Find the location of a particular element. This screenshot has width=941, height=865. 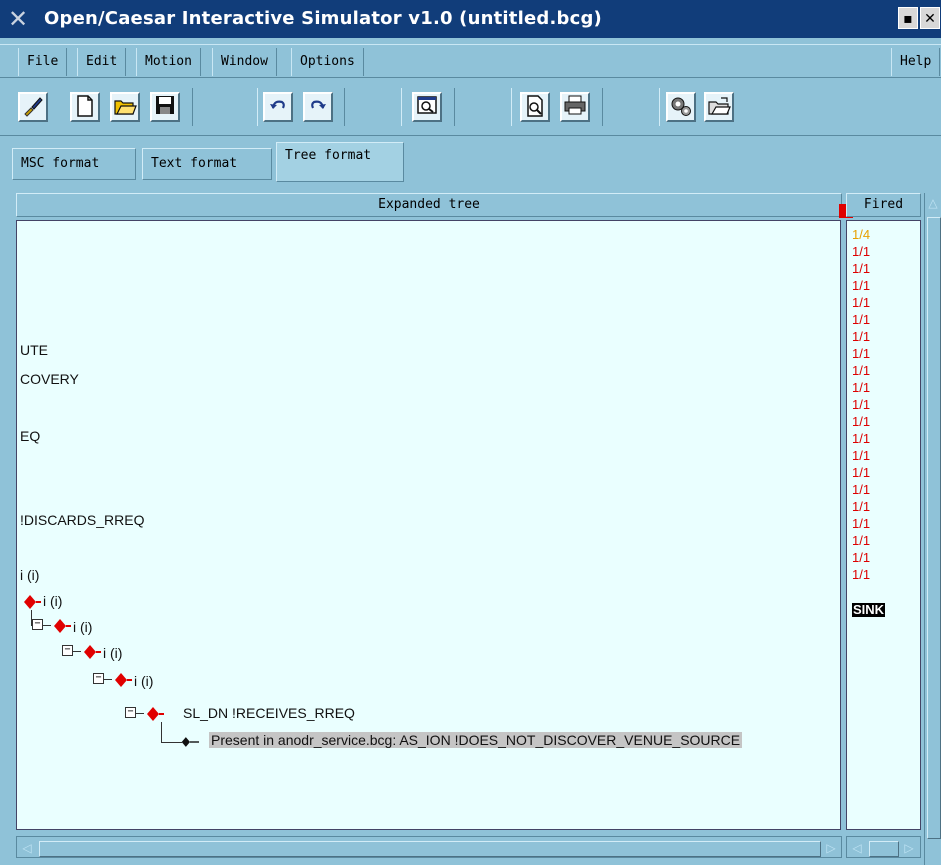

tree-horizontal-scrollbar: ◁ ▷ is located at coordinates (429, 847).